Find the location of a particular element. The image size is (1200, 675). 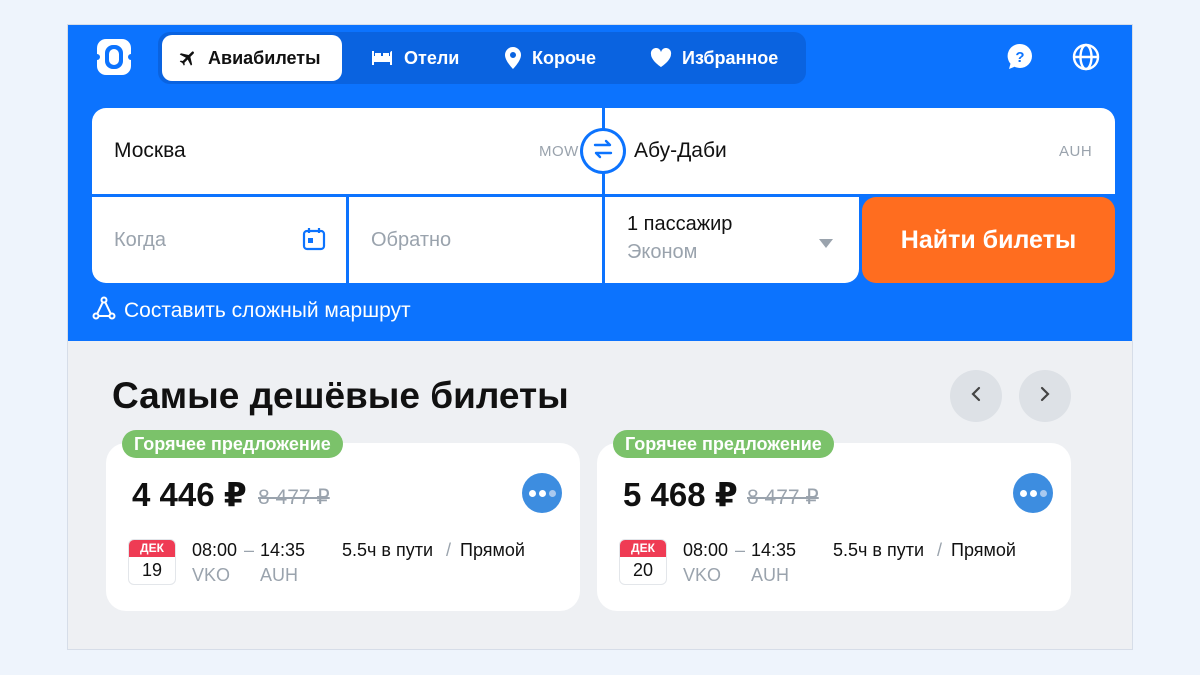

location-pin-icon is located at coordinates (513, 58).